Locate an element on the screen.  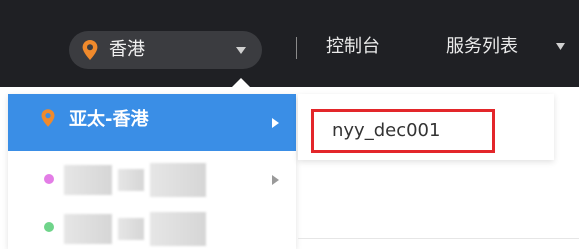
region-item-ap-hongkong: 亚太-香港 is located at coordinates (152, 122).